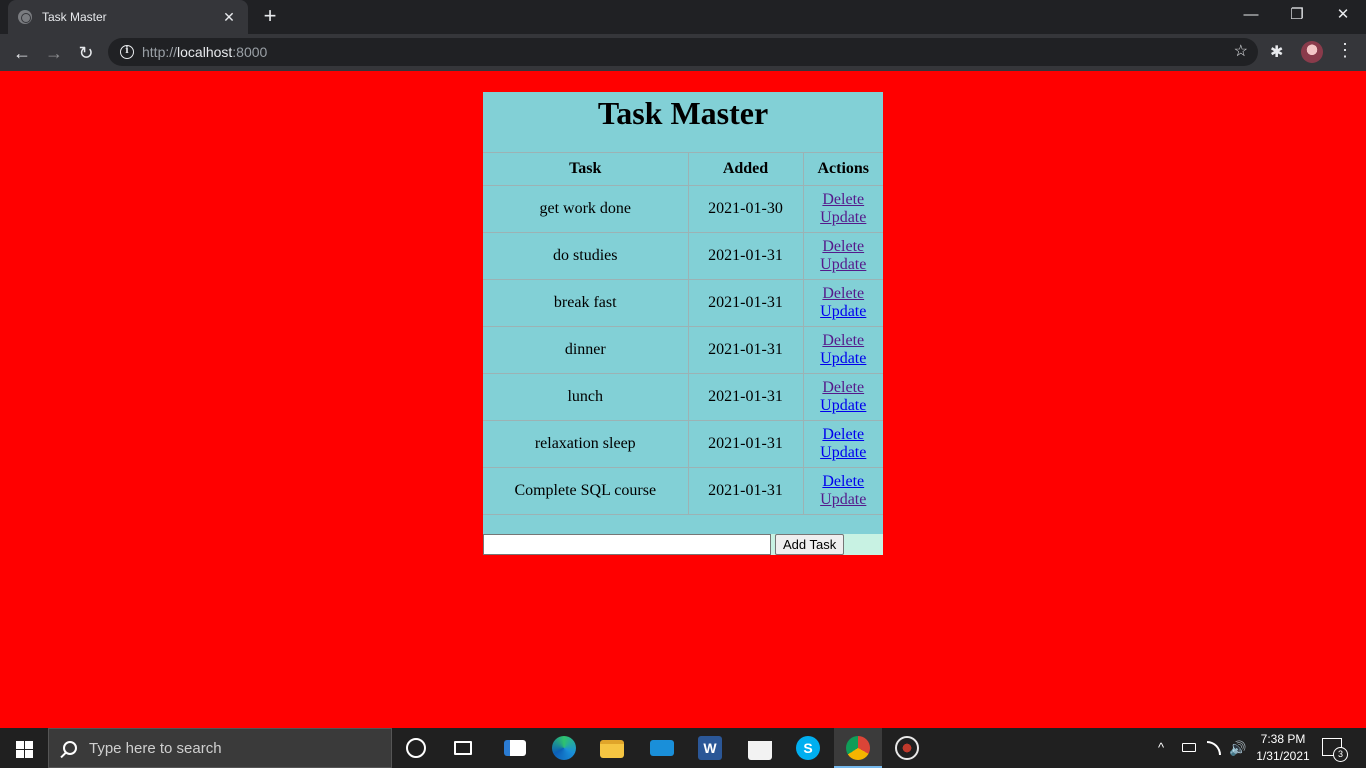 This screenshot has height=768, width=1366. What do you see at coordinates (1345, 50) in the screenshot?
I see `browser-menu-icon: ⋮` at bounding box center [1345, 50].